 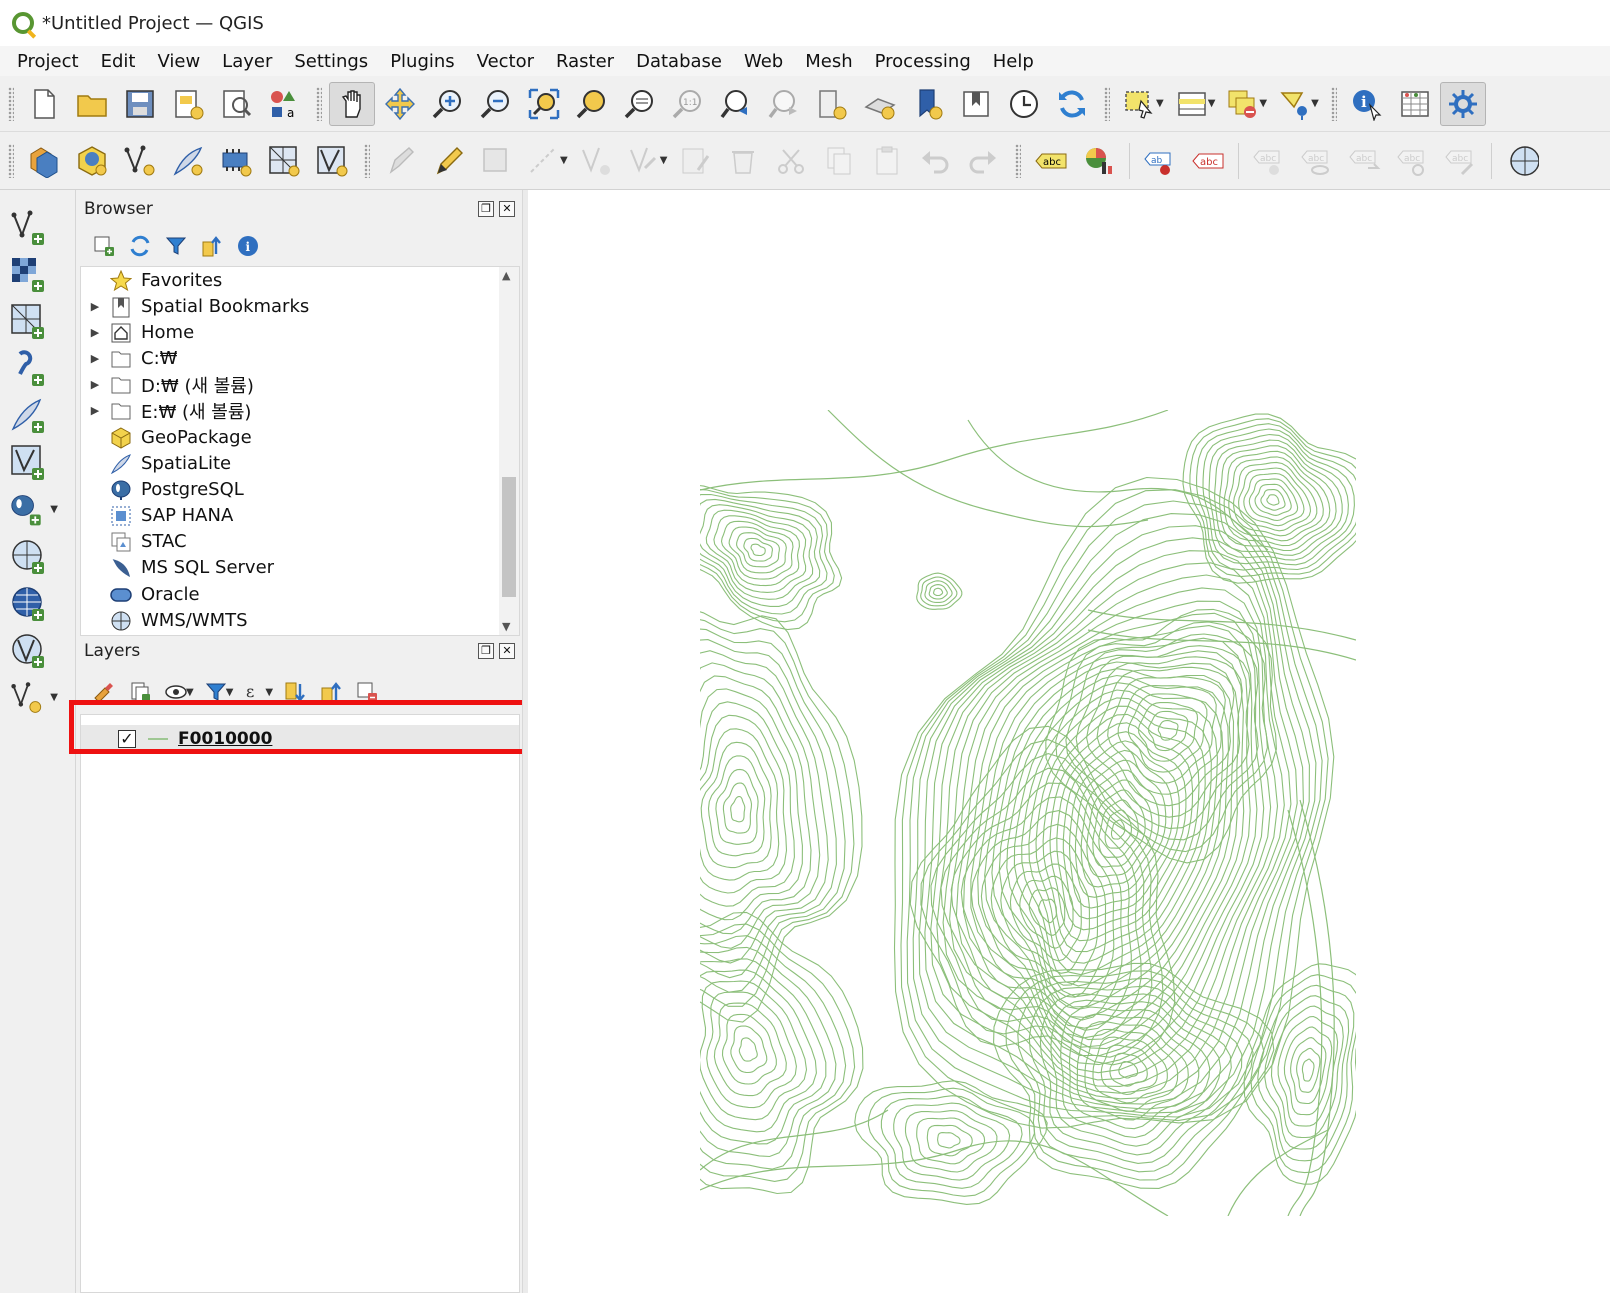 I want to click on new-print-layout-icon, so click(x=188, y=104).